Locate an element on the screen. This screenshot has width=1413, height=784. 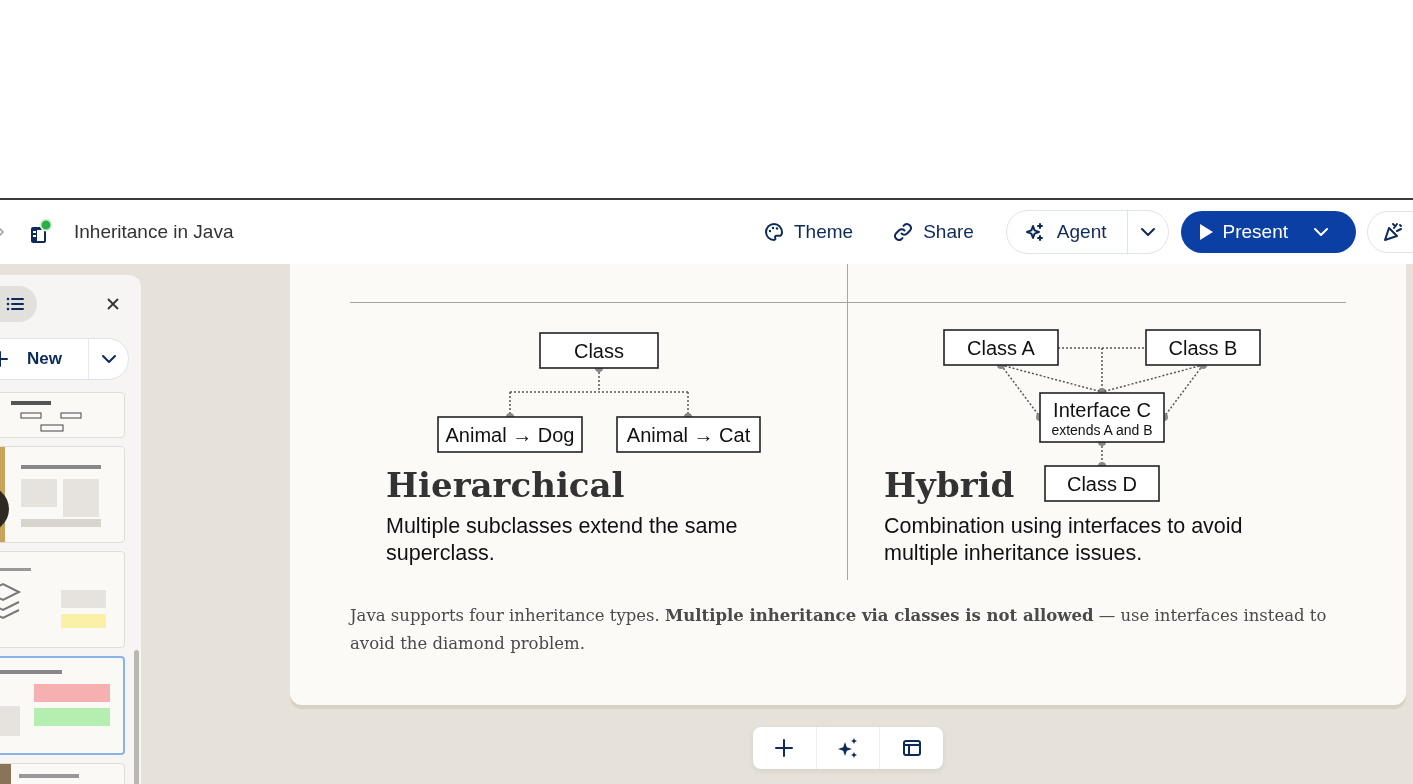
class-node: Animal → Cat is located at coordinates (688, 434).